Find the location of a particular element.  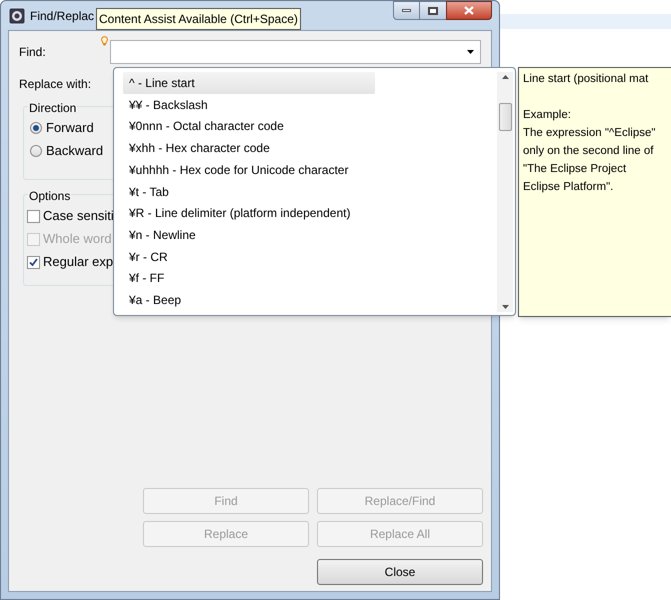

close-button is located at coordinates (469, 10).